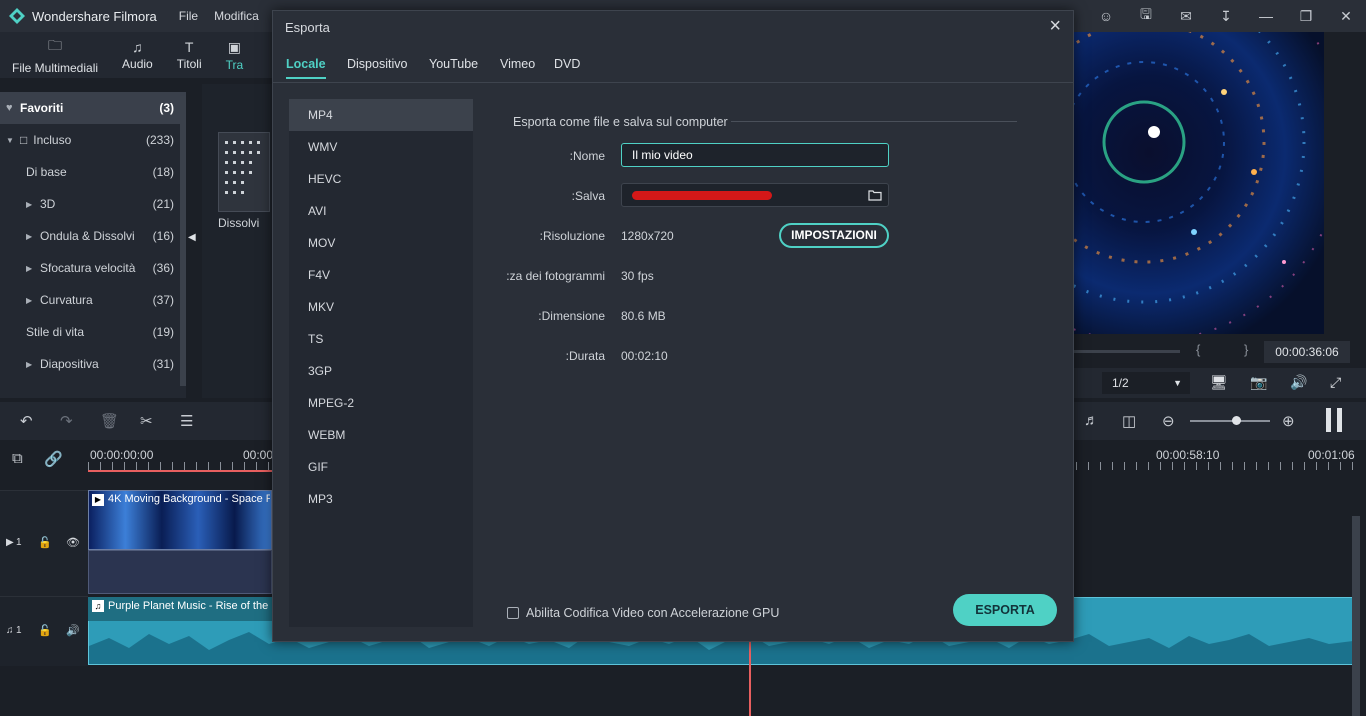 The image size is (1366, 716). Describe the element at coordinates (93, 236) in the screenshot. I see `sidebar-item-ondula: ▶ Ondula & Dissolvi (16)` at that location.